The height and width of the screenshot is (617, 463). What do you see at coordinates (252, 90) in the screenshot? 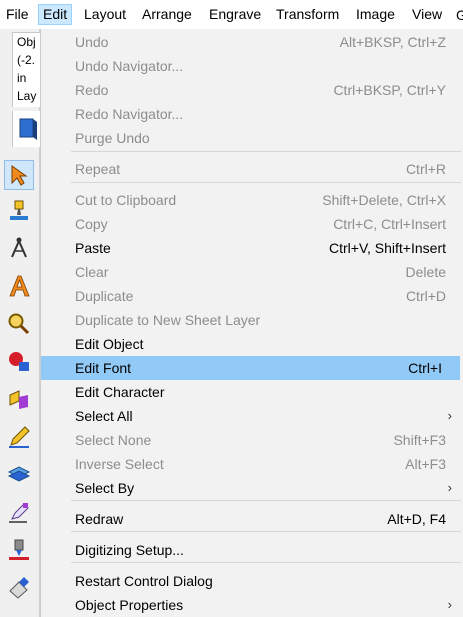
I see `menu-item-redo: Redo Ctrl+BKSP, Ctrl+Y` at bounding box center [252, 90].